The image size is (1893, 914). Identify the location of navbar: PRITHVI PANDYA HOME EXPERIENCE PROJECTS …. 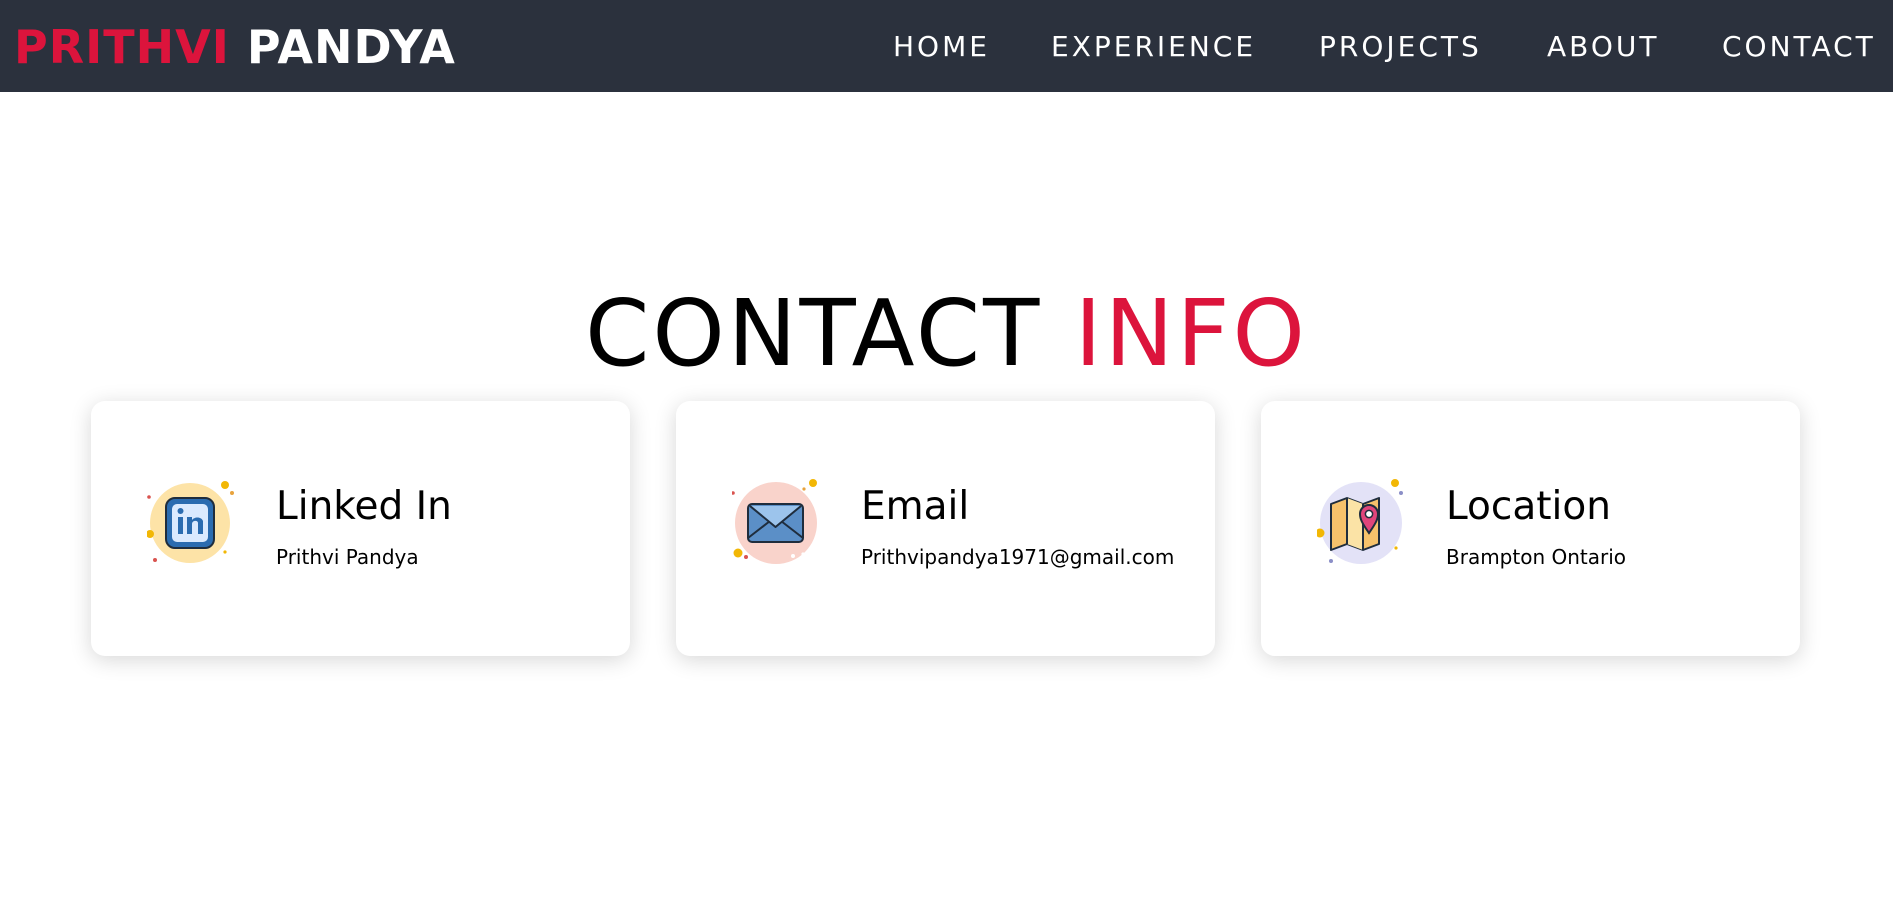
(946, 46).